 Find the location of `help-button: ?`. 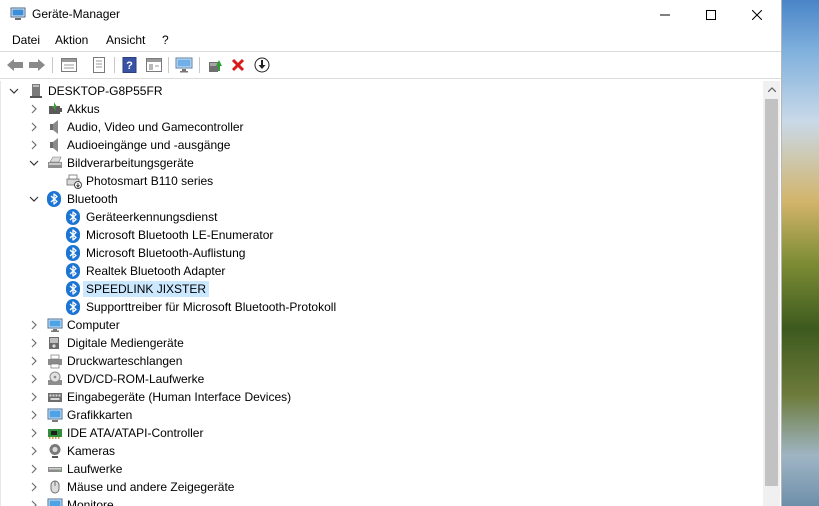

help-button: ? is located at coordinates (130, 65).